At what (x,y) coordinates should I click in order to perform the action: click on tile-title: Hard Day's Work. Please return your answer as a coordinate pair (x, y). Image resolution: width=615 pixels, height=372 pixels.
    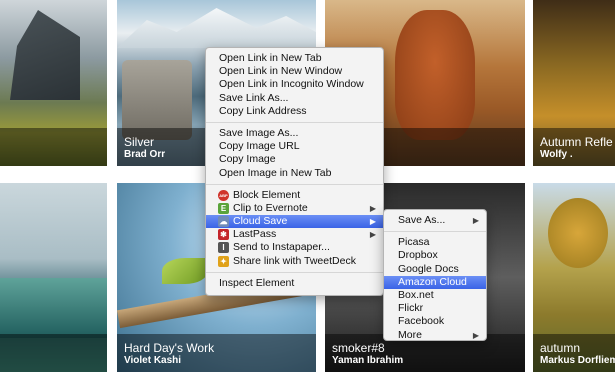
    Looking at the image, I should click on (169, 348).